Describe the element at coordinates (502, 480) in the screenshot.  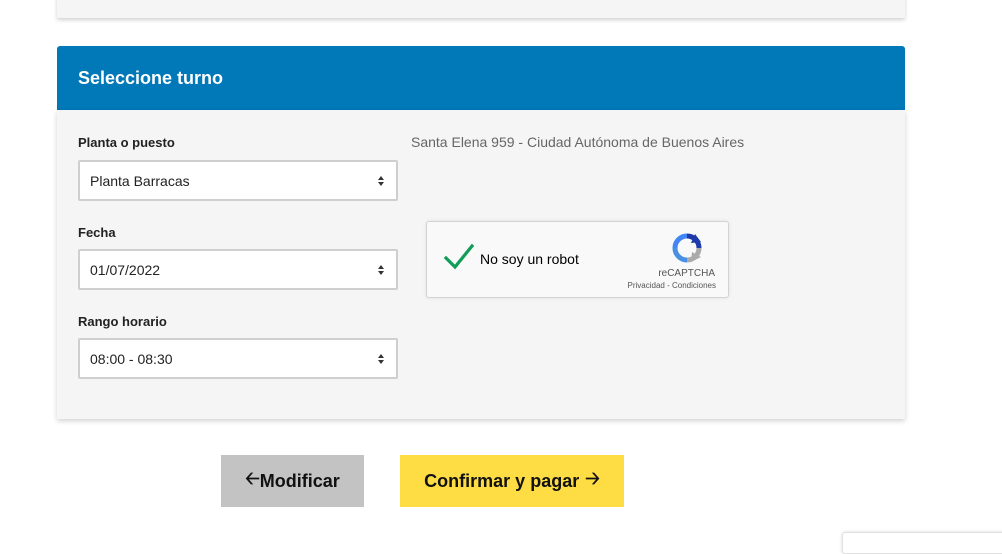
I see `confirm-pay-button-label: Confirmar y pagar` at that location.